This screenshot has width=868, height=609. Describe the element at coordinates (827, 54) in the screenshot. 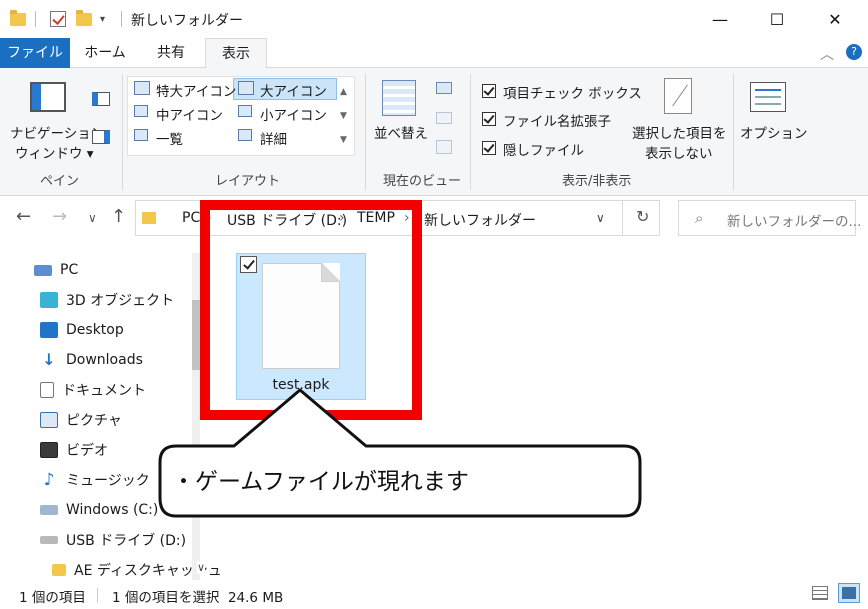

I see `collapse-ribbon-icon: ︿` at that location.